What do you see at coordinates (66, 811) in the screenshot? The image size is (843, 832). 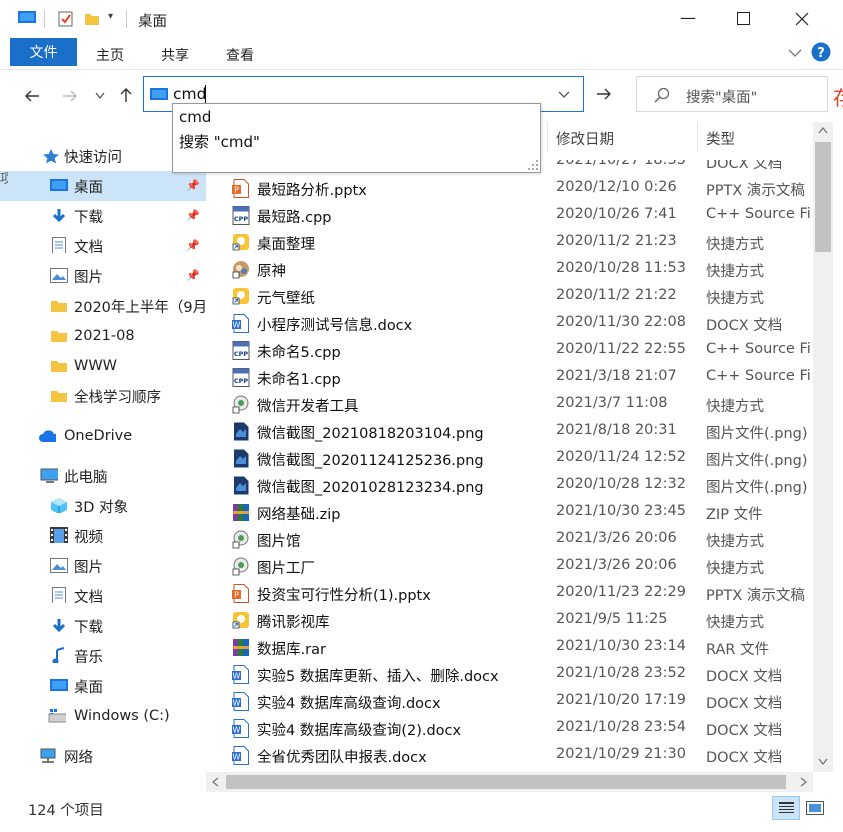 I see `item-count: 124 个项目` at bounding box center [66, 811].